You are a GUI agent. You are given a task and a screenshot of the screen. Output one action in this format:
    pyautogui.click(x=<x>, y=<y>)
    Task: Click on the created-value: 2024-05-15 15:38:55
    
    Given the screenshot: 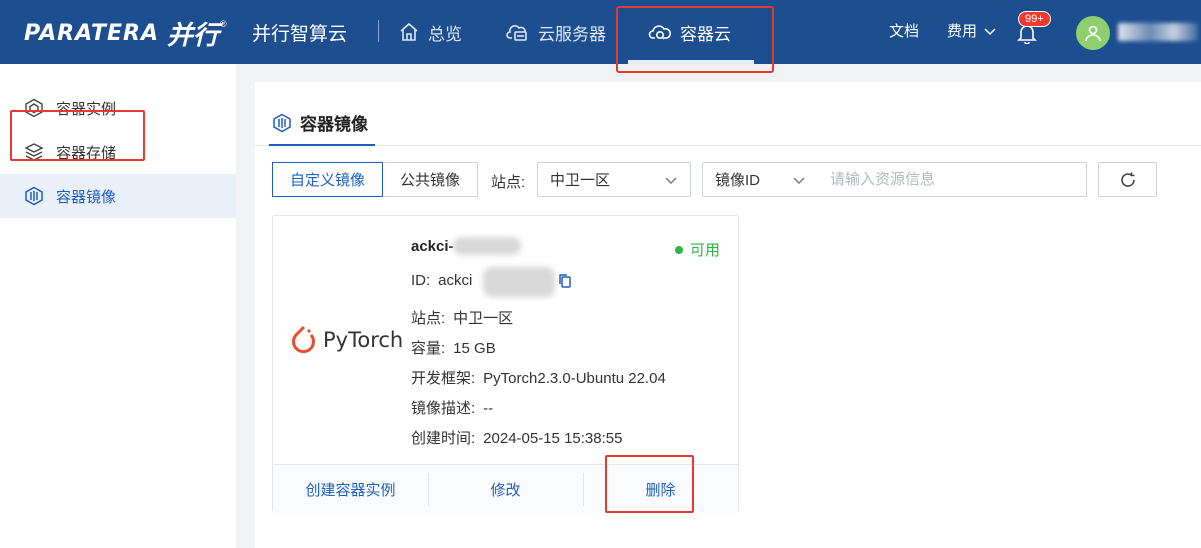 What is the action you would take?
    pyautogui.click(x=553, y=438)
    